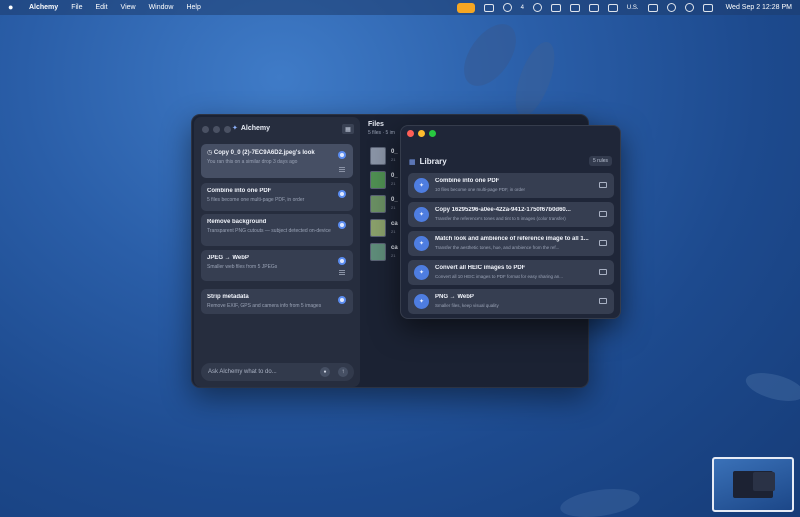 The image size is (800, 517). What do you see at coordinates (759, 7) in the screenshot?
I see `menu-clock: Wed Sep 2 12:28 PM` at bounding box center [759, 7].